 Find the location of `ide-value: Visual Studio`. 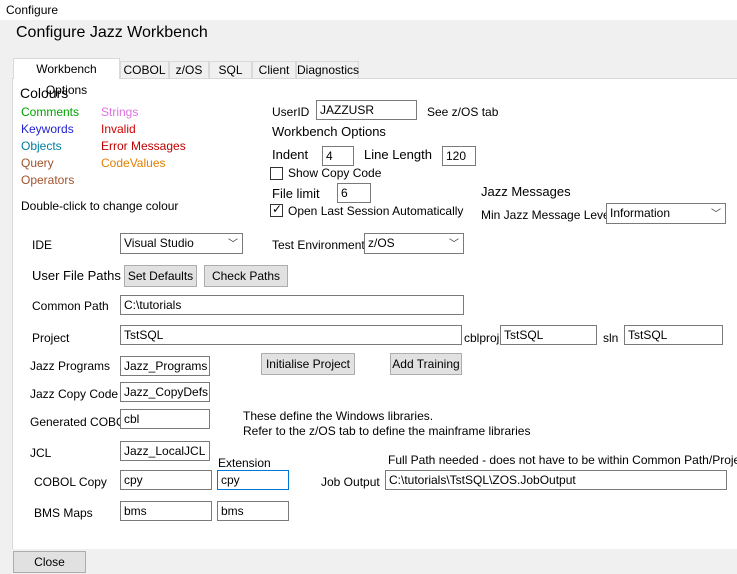

ide-value: Visual Studio is located at coordinates (159, 243).